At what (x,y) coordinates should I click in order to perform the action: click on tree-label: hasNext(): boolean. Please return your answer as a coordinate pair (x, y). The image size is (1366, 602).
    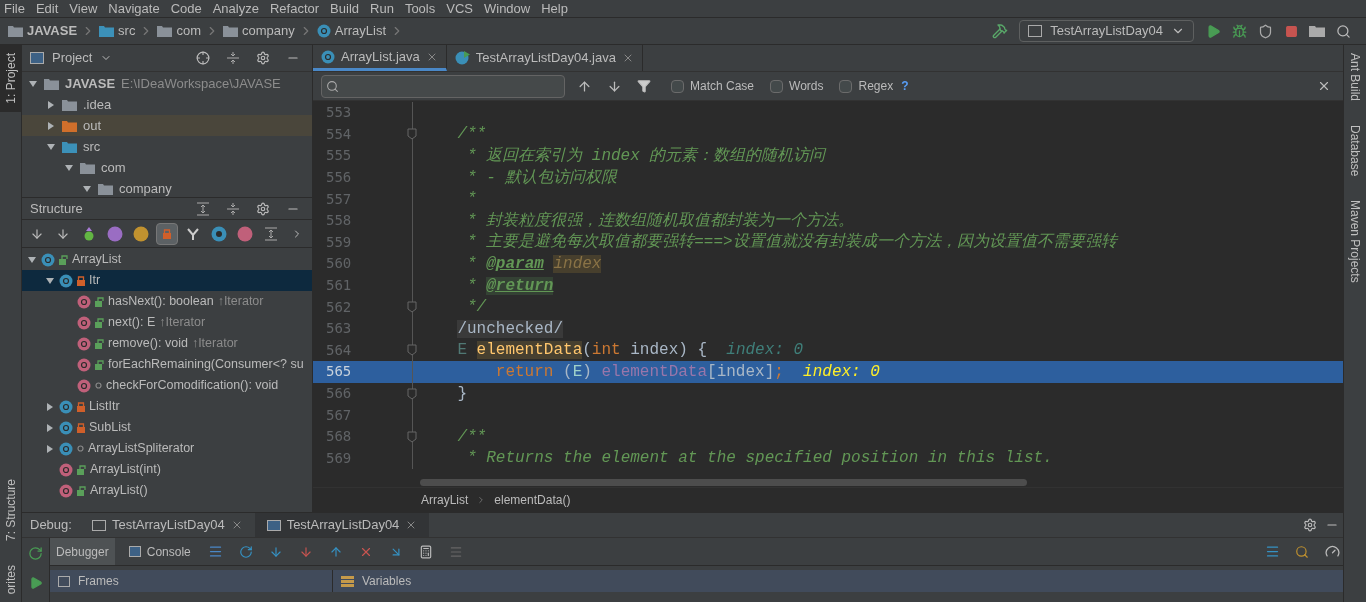
    Looking at the image, I should click on (161, 302).